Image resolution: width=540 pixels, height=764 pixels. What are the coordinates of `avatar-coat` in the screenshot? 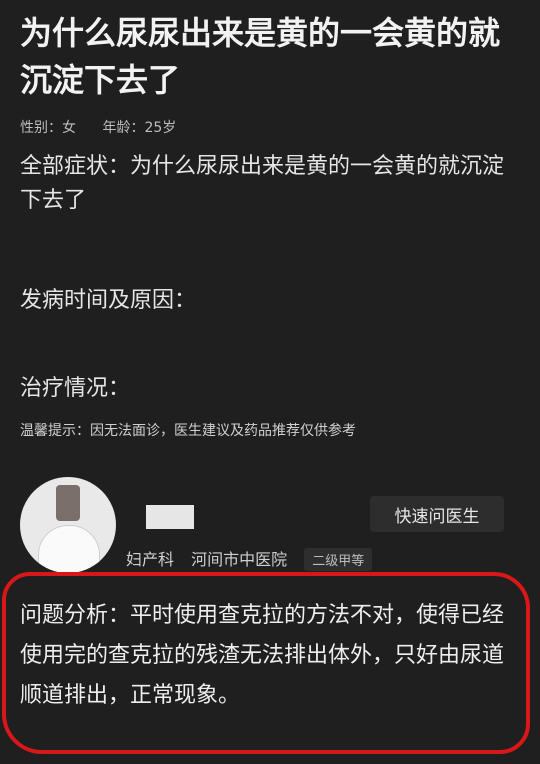 It's located at (69, 549).